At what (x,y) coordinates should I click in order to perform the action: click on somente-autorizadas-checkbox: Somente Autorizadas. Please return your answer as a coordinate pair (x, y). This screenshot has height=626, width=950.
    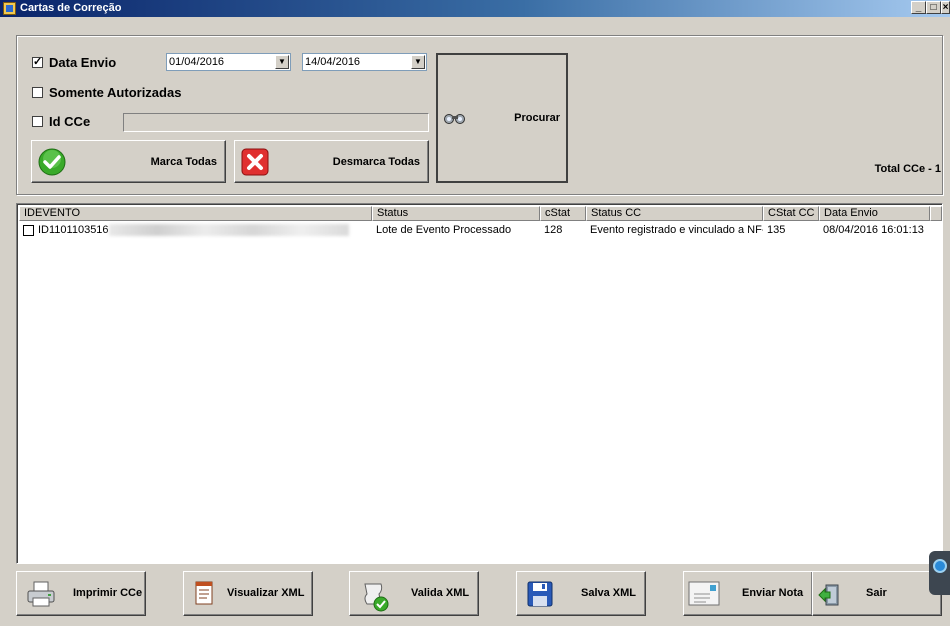
    Looking at the image, I should click on (106, 92).